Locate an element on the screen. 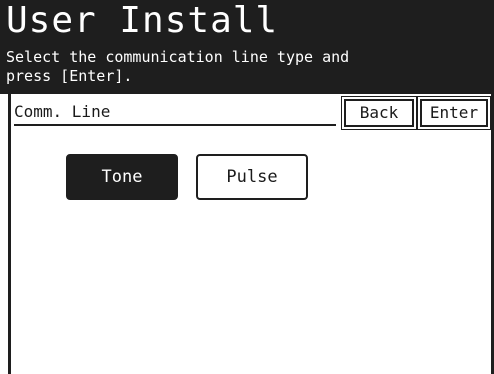  tone-option-button: Tone is located at coordinates (122, 177).